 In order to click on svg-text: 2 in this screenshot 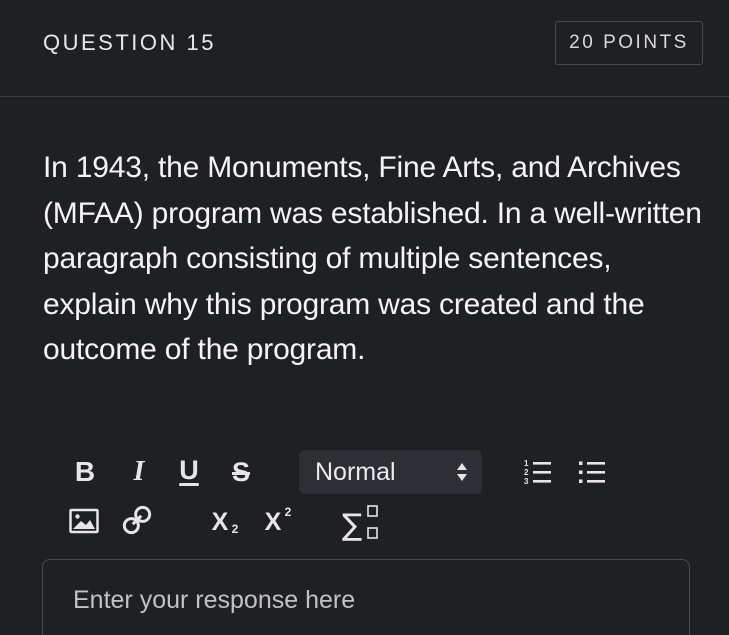, I will do `click(526, 472)`.